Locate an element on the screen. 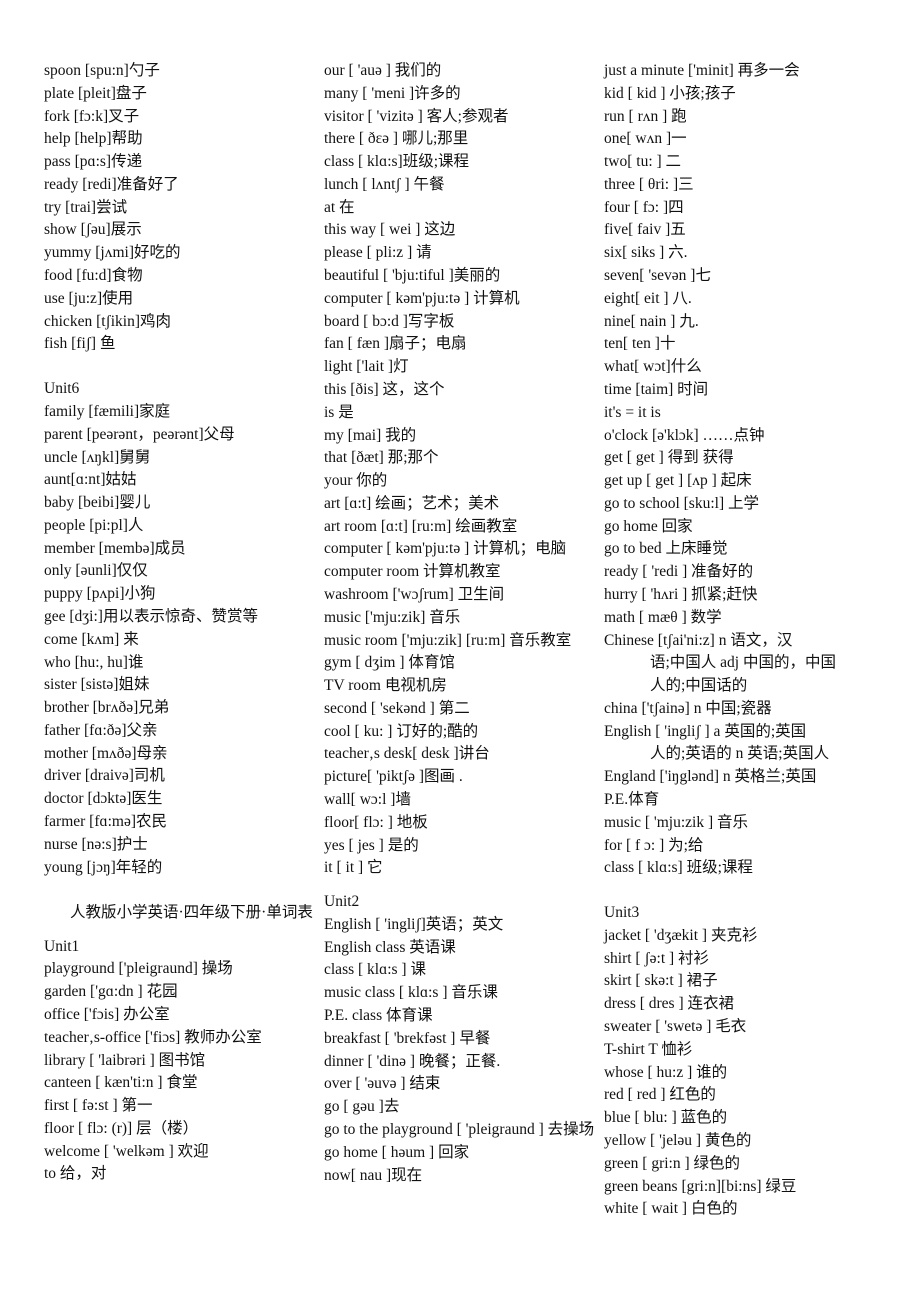 This screenshot has height=1302, width=920. vocab-entry: to 给，对 is located at coordinates (75, 1174).